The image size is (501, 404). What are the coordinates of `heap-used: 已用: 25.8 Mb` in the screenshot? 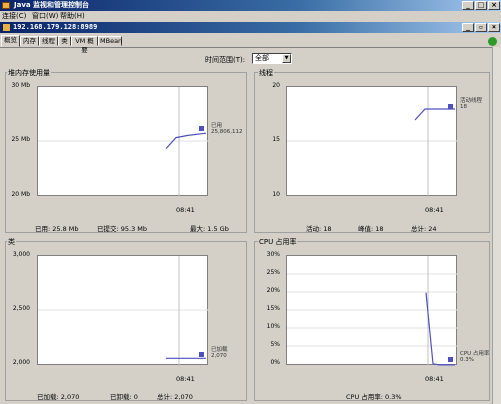 It's located at (57, 229).